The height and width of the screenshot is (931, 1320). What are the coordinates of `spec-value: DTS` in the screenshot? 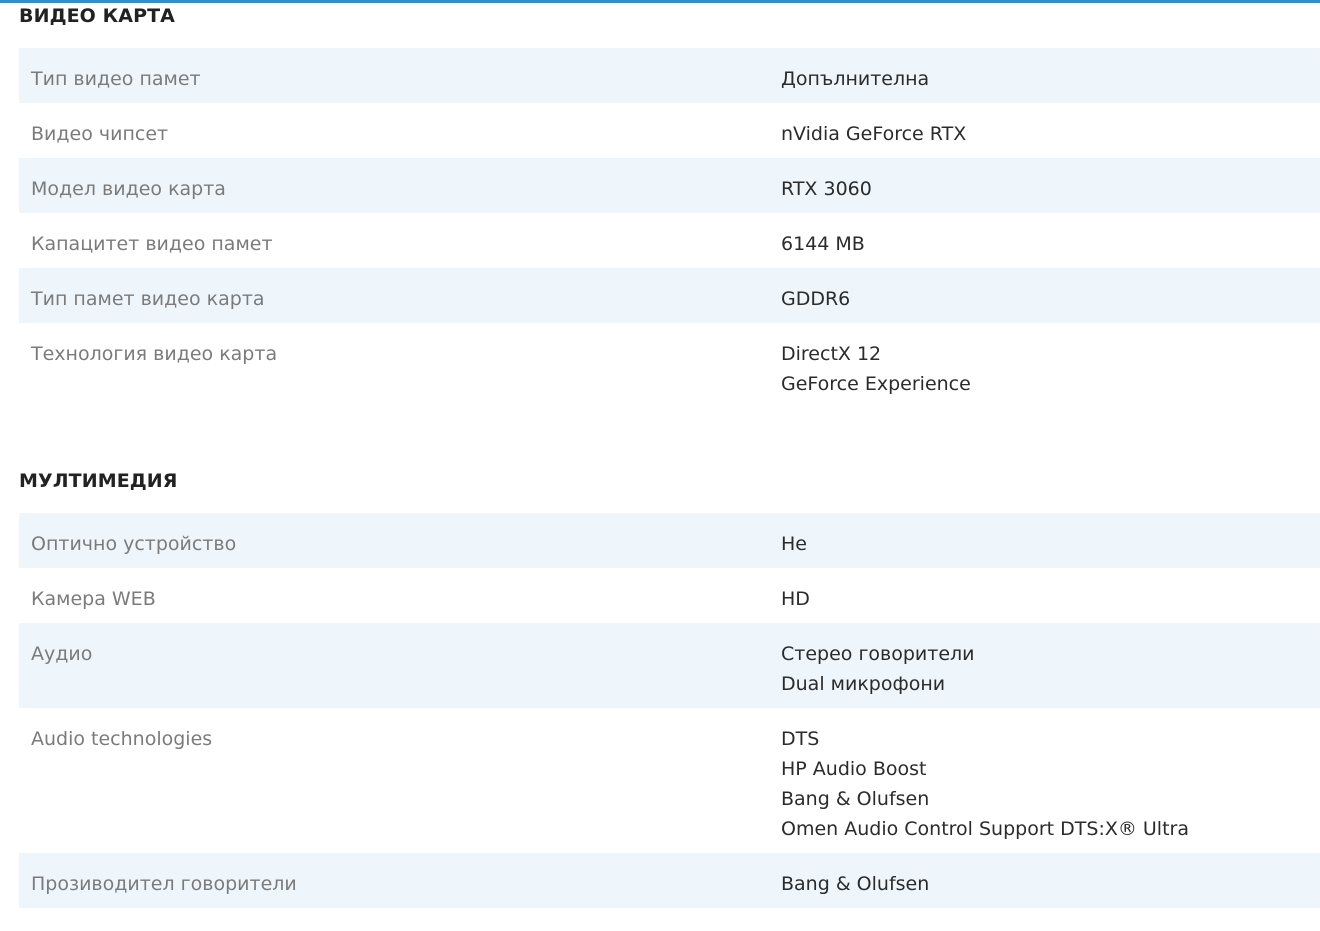 It's located at (800, 739).